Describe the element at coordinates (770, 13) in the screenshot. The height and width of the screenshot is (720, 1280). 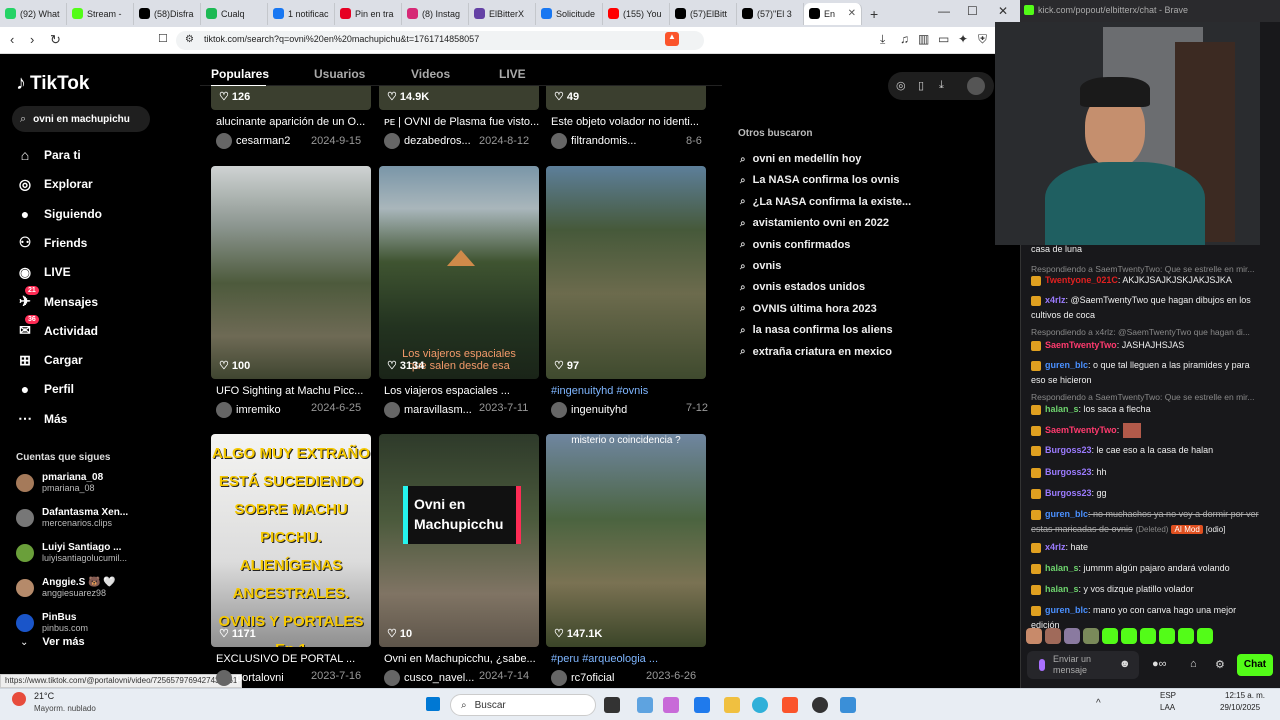
I see `browser-tab: (57)"El 3` at that location.